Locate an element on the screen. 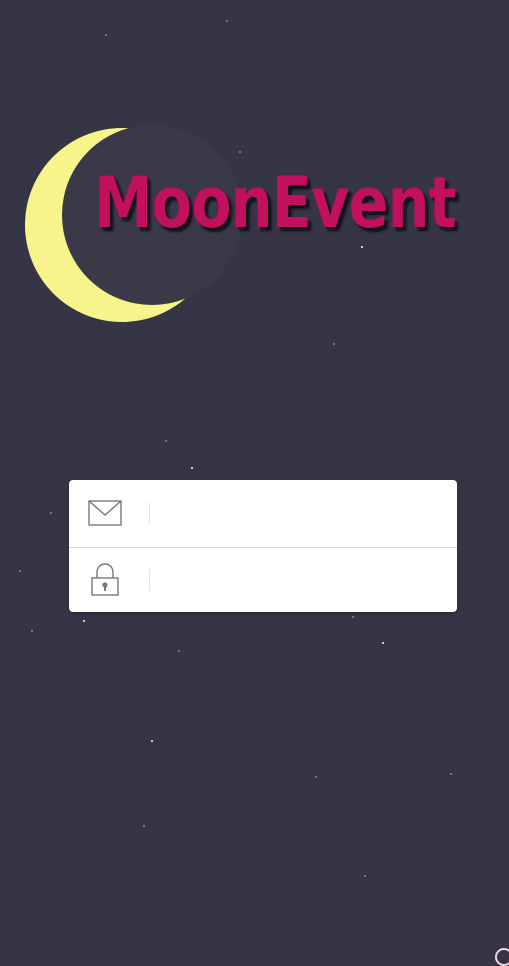  envelope-icon is located at coordinates (105, 513).